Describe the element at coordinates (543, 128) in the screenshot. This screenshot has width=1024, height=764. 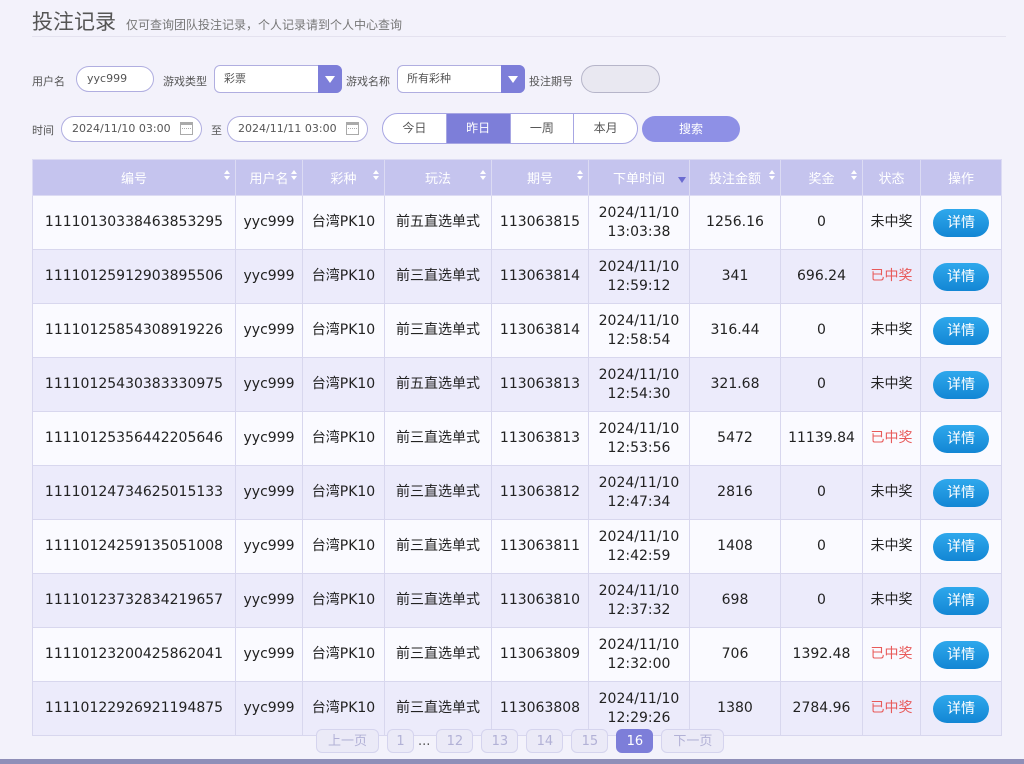
I see `range-week-button: 一周` at that location.